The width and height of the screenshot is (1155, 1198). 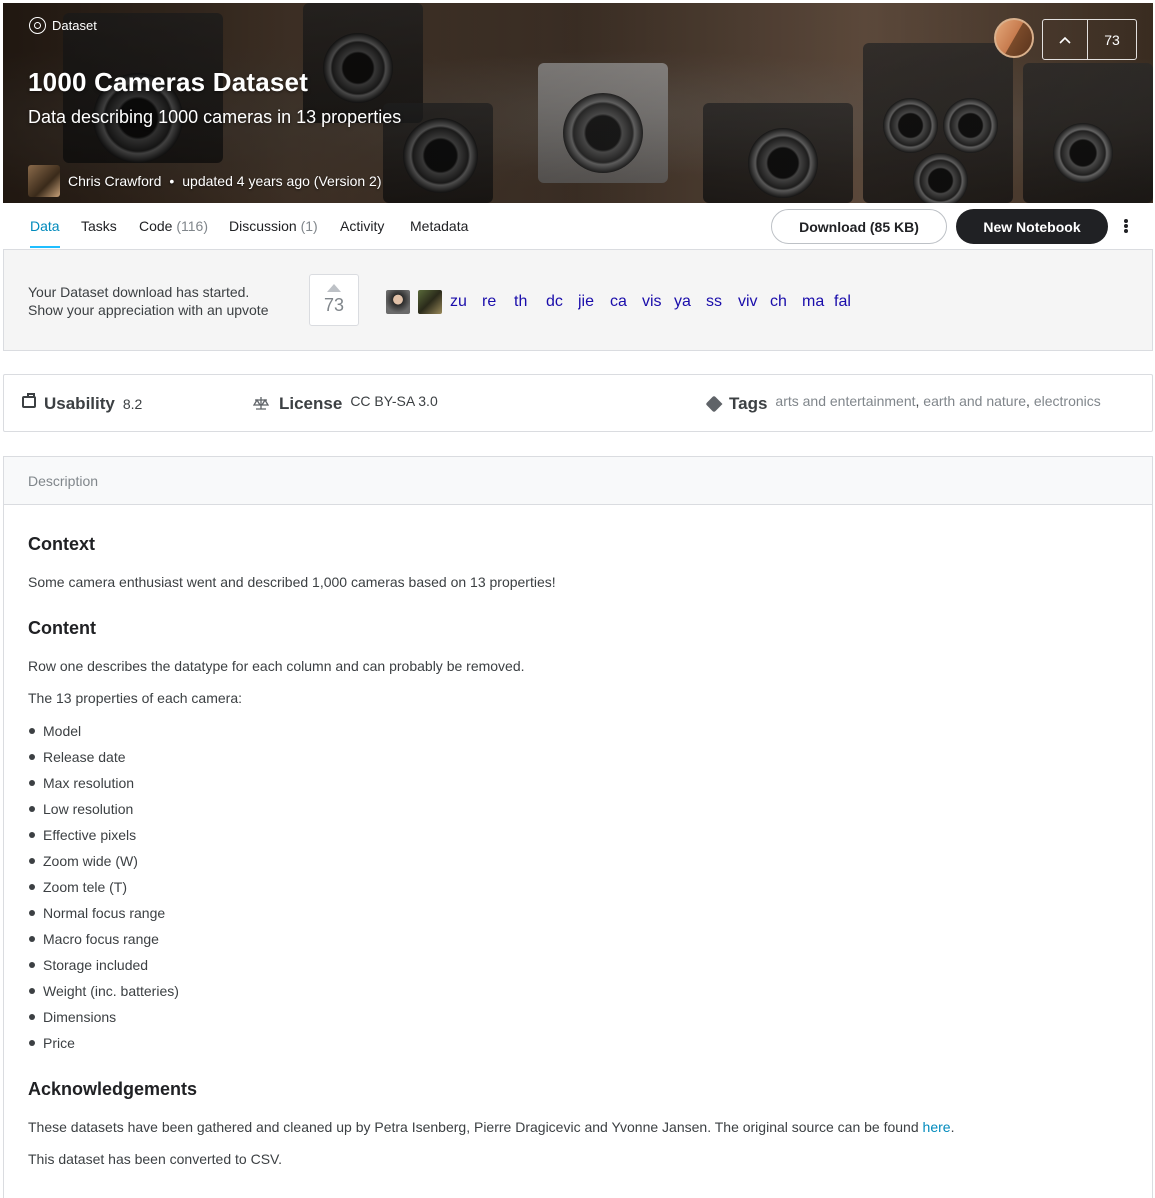 What do you see at coordinates (168, 82) in the screenshot?
I see `dataset-title: 1000 Cameras Dataset` at bounding box center [168, 82].